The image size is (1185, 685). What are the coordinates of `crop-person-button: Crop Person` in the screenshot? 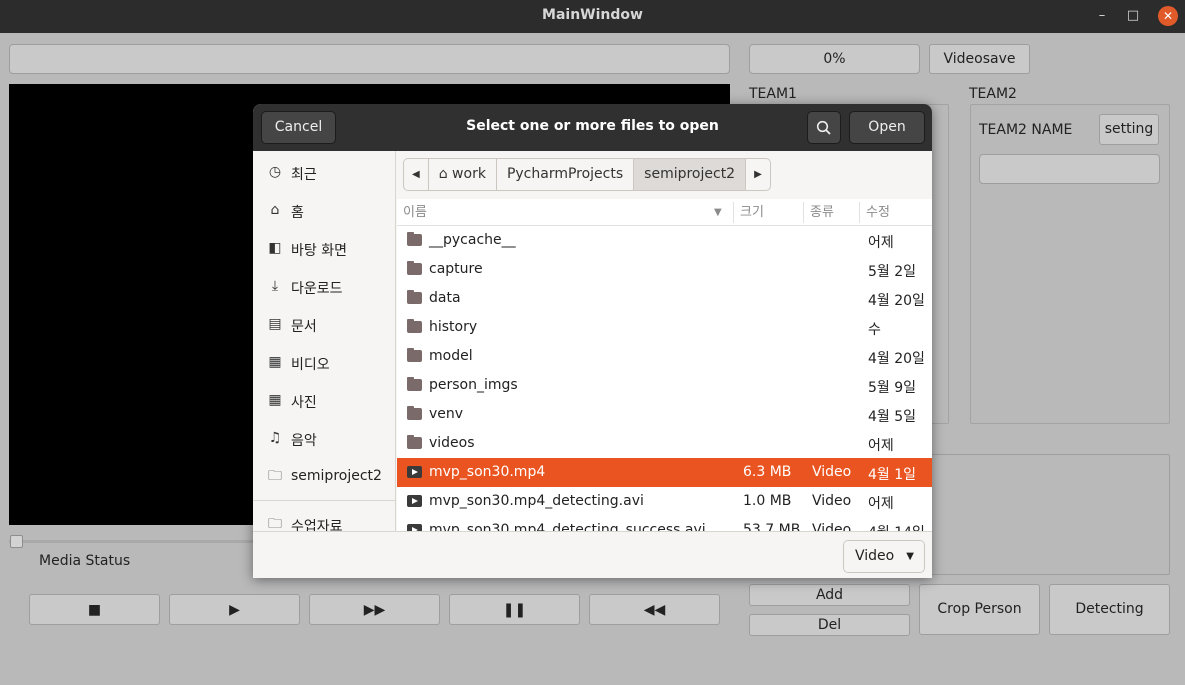 It's located at (979, 609).